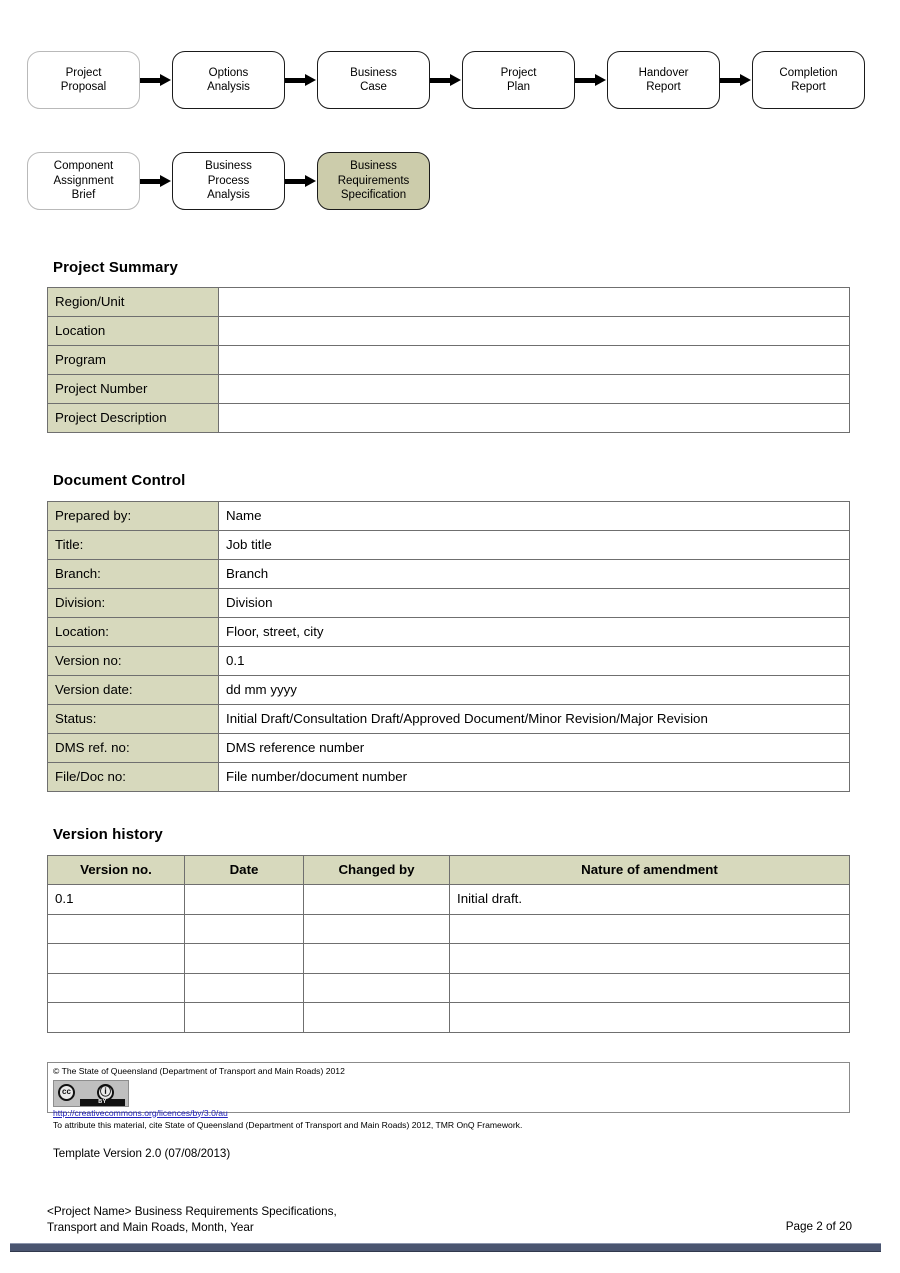 This screenshot has width=900, height=1273. I want to click on table-row: Project Description, so click(448, 418).